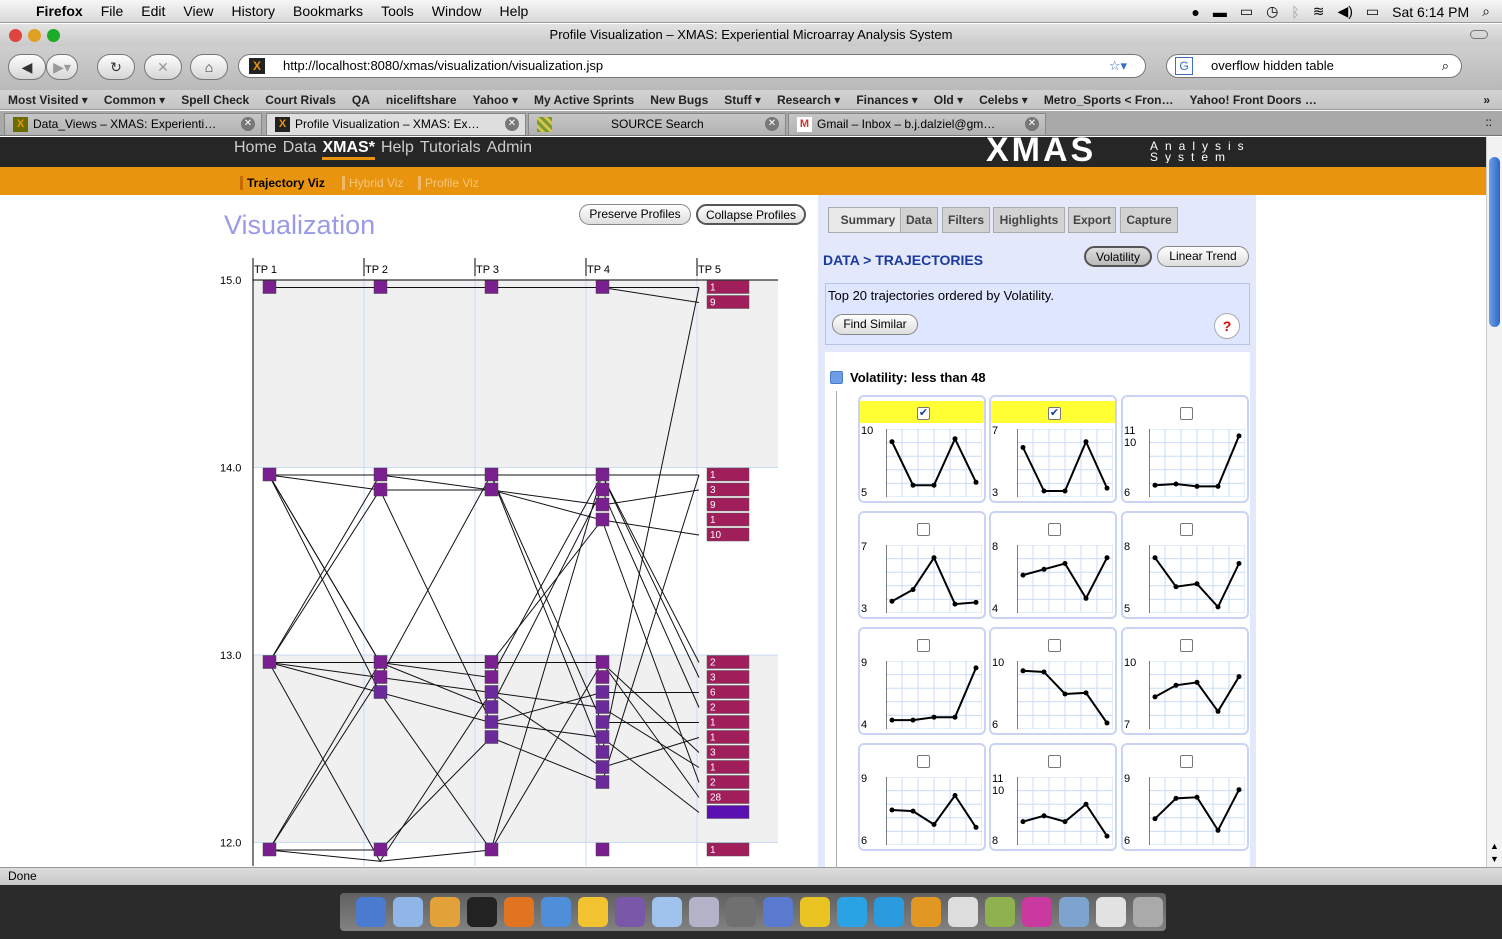  Describe the element at coordinates (163, 67) in the screenshot. I see `stop-button: ✕` at that location.